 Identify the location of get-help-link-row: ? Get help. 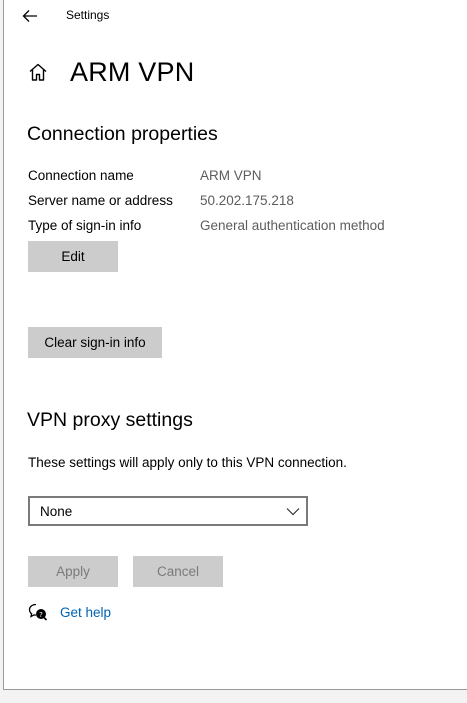
(69, 612).